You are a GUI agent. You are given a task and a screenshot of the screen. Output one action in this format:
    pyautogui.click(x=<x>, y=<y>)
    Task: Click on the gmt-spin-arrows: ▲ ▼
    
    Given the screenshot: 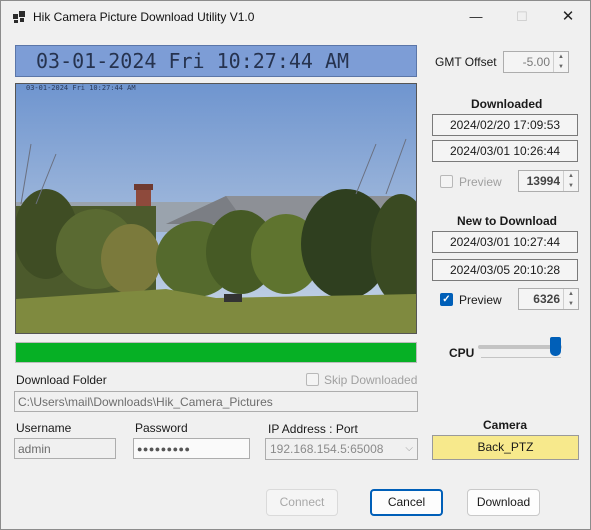 What is the action you would take?
    pyautogui.click(x=560, y=62)
    